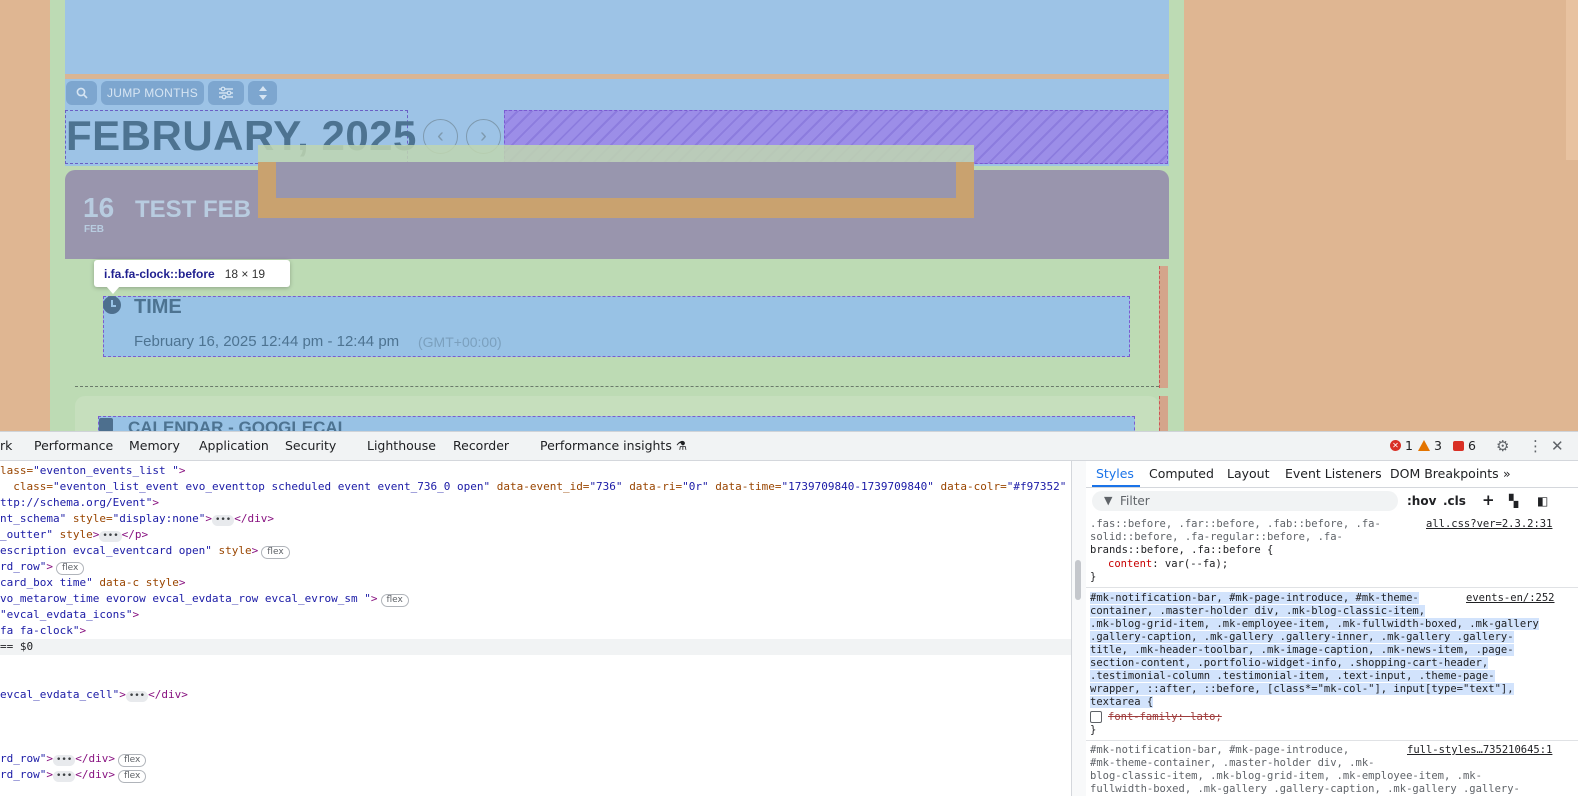  I want to click on sort-button, so click(262, 93).